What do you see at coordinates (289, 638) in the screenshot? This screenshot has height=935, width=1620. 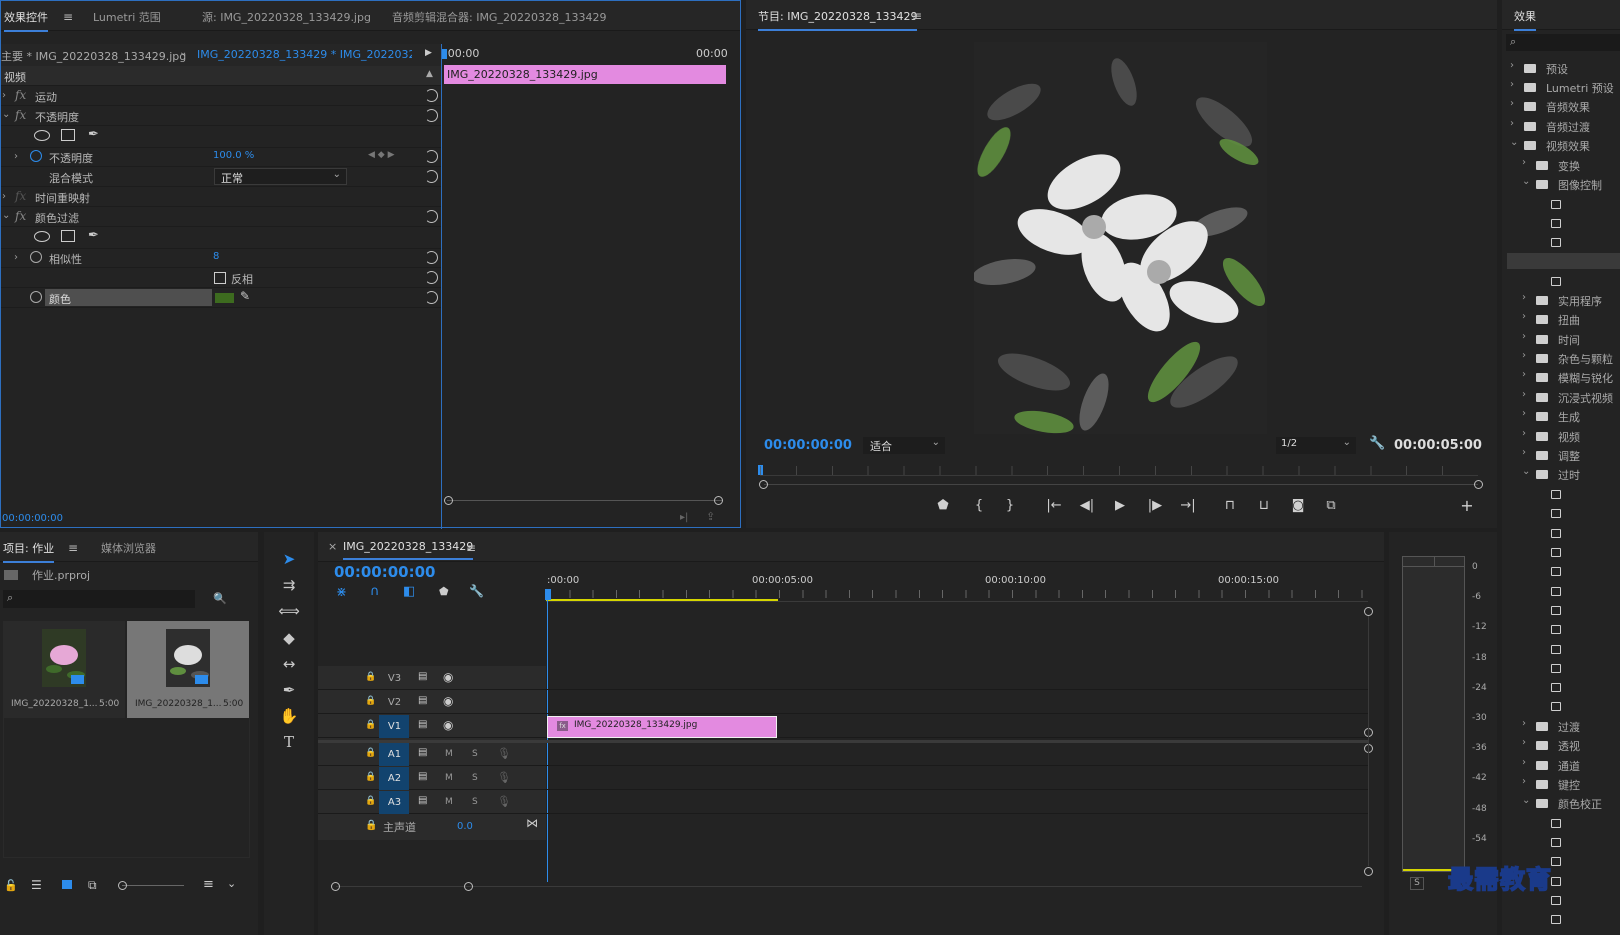 I see `razor-tool-icon: ◆` at bounding box center [289, 638].